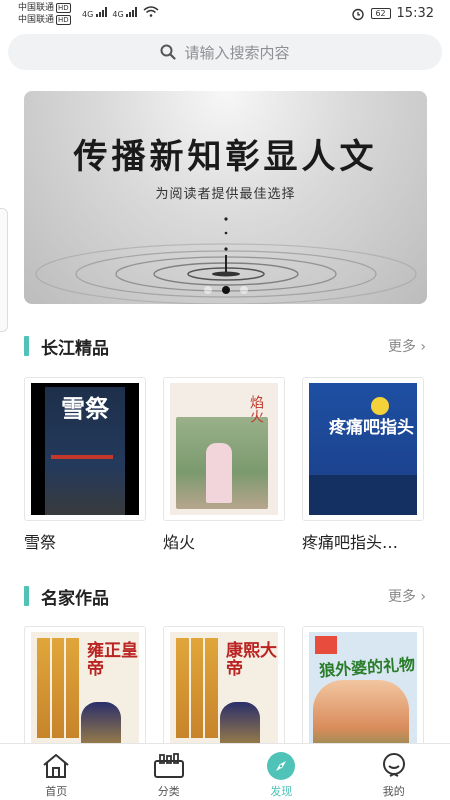 The image size is (450, 800). I want to click on section-title: 名家作品, so click(75, 598).